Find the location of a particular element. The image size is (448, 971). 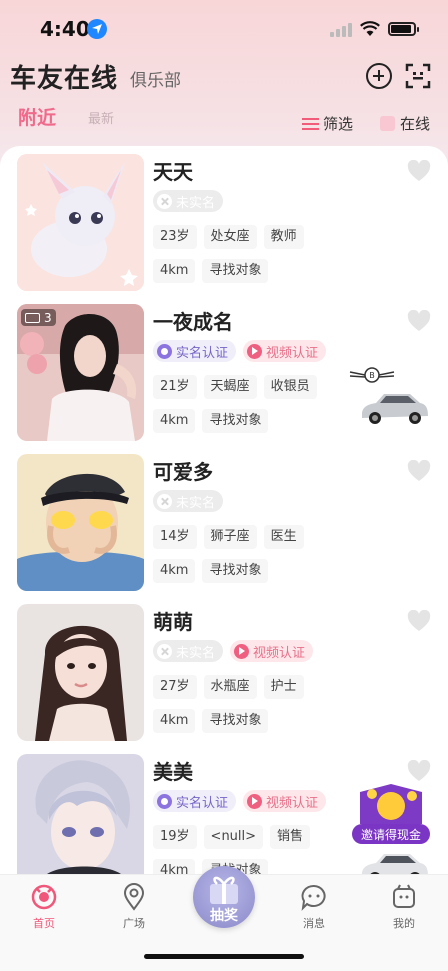

age-tag: 14岁 is located at coordinates (175, 537).